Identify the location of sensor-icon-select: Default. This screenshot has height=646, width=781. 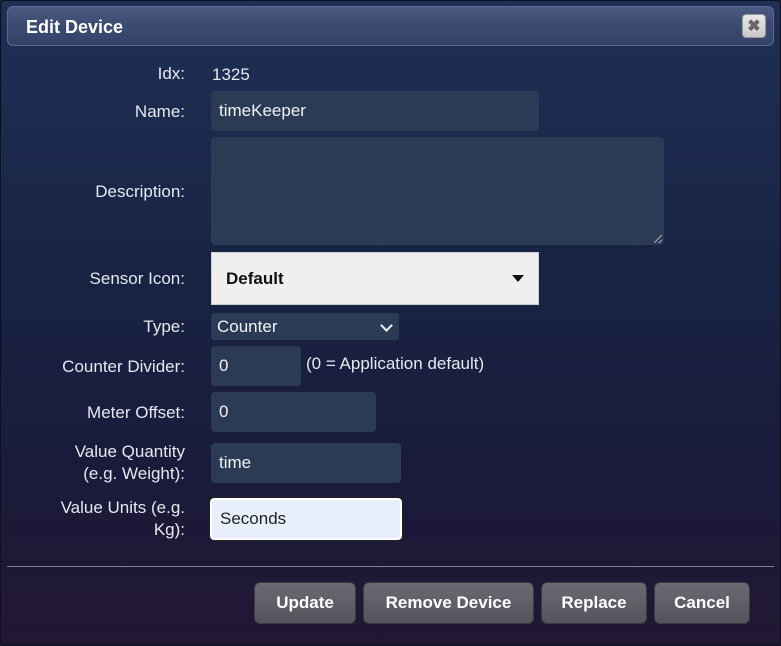
(375, 278).